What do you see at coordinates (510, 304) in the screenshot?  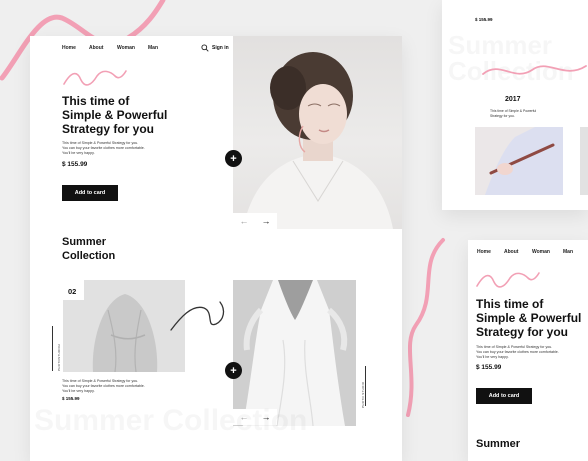 I see `right-bottom-title-line1: This time of` at bounding box center [510, 304].